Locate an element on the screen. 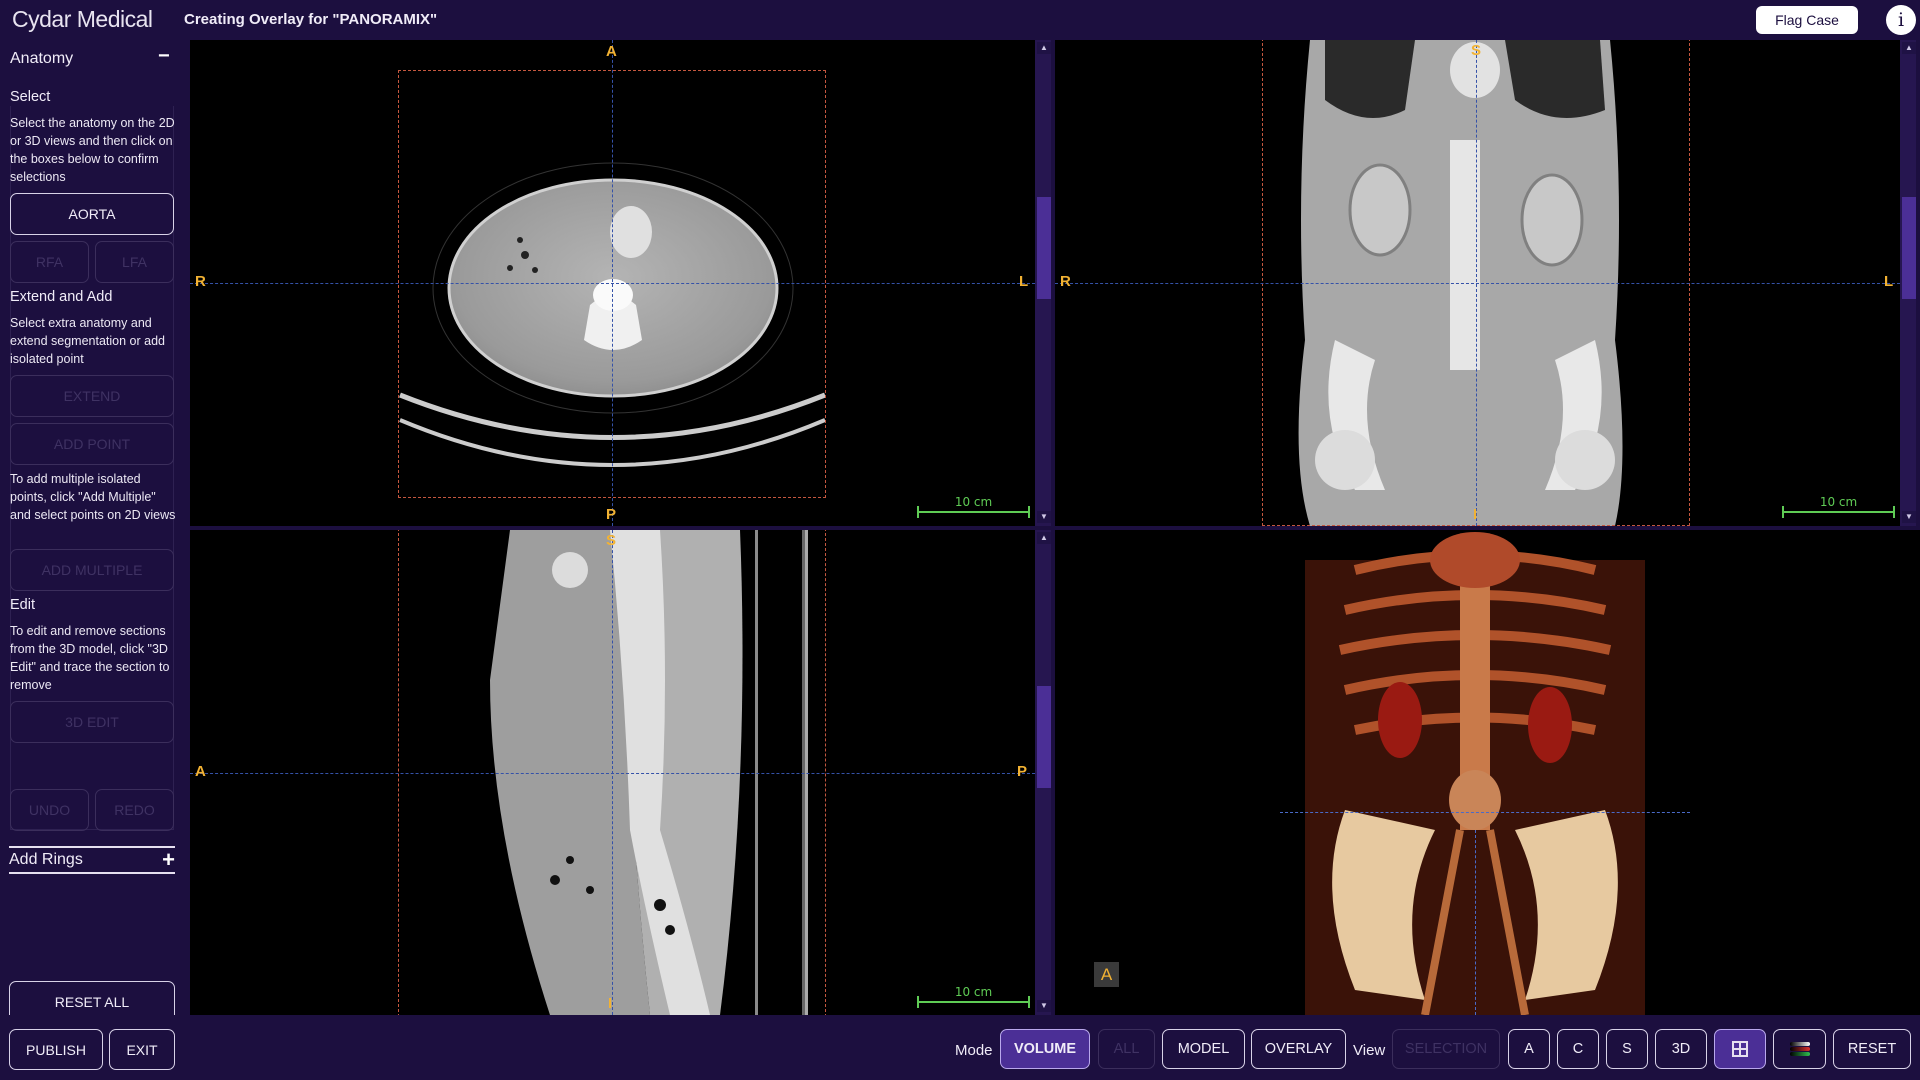 This screenshot has width=1920, height=1080. axial-scroll-thumb is located at coordinates (1044, 247).